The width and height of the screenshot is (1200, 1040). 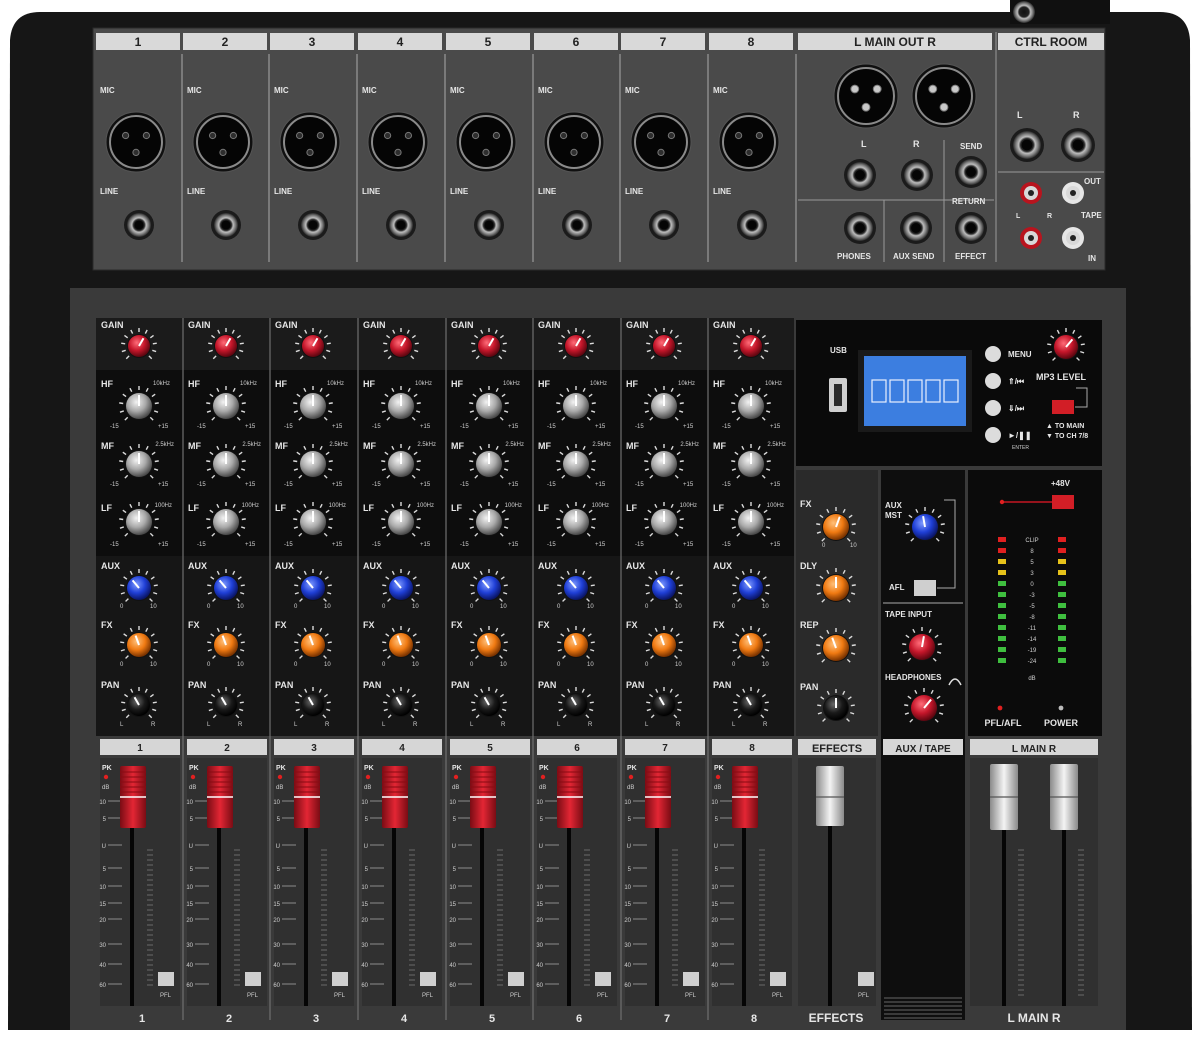 What do you see at coordinates (860, 228) in the screenshot?
I see `phones-jack` at bounding box center [860, 228].